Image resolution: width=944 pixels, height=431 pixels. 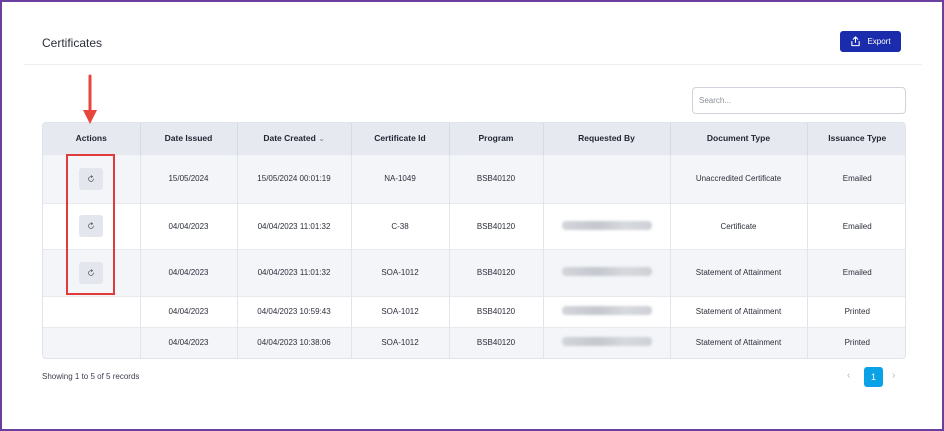 What do you see at coordinates (739, 225) in the screenshot?
I see `document-type-cell: Certificate` at bounding box center [739, 225].